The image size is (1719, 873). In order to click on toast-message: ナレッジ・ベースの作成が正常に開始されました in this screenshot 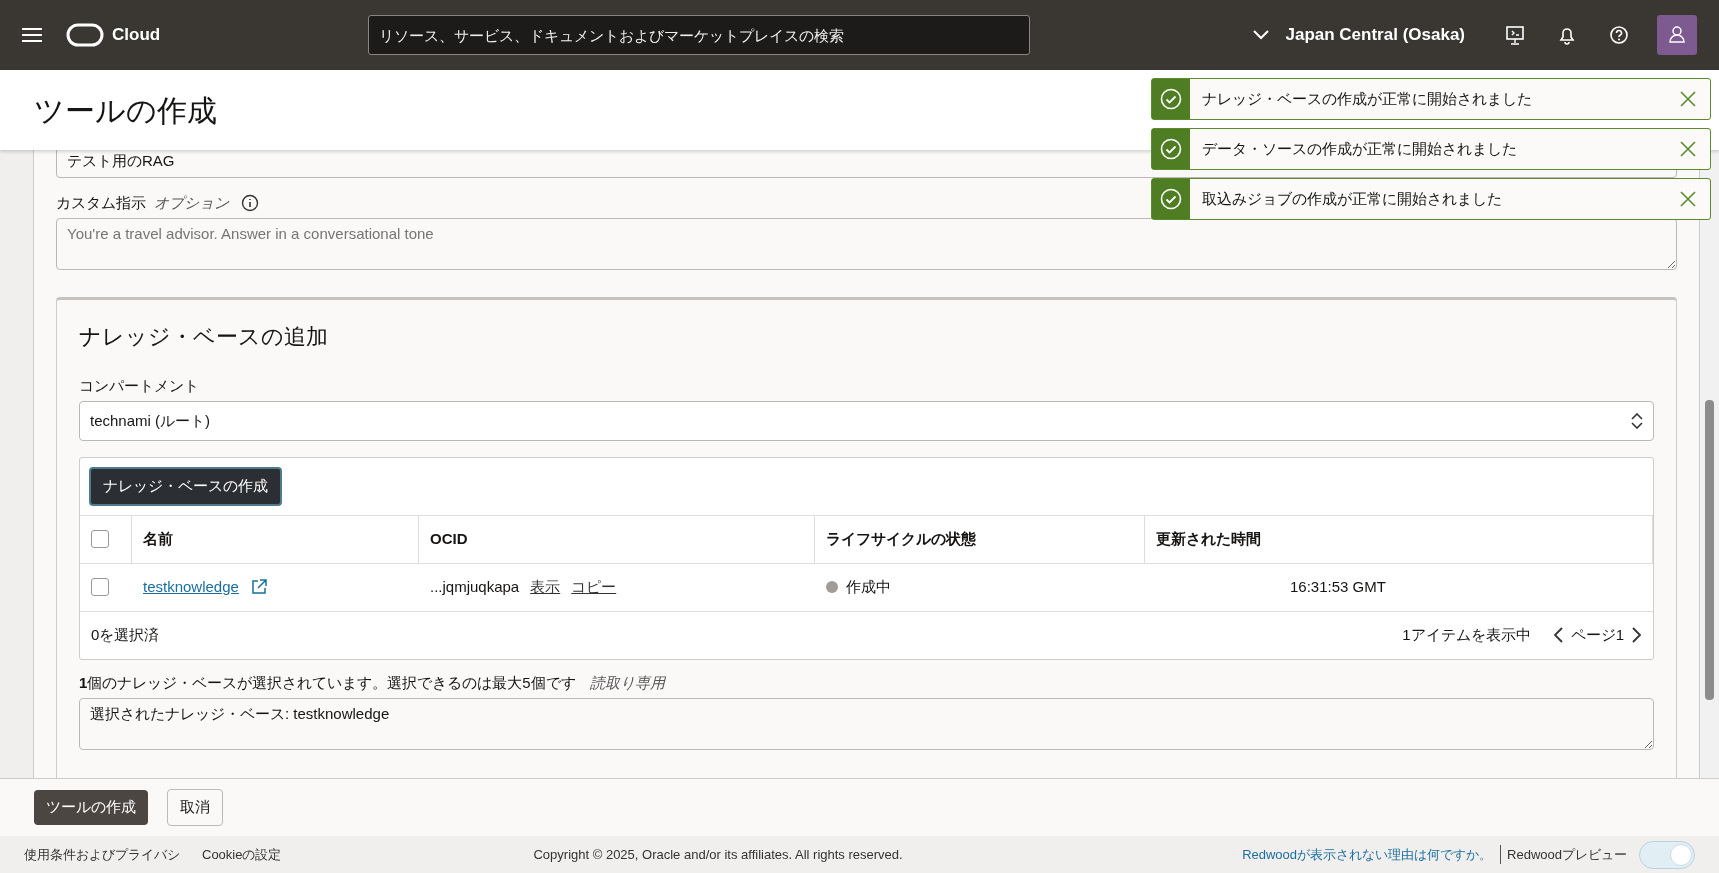, I will do `click(1367, 98)`.